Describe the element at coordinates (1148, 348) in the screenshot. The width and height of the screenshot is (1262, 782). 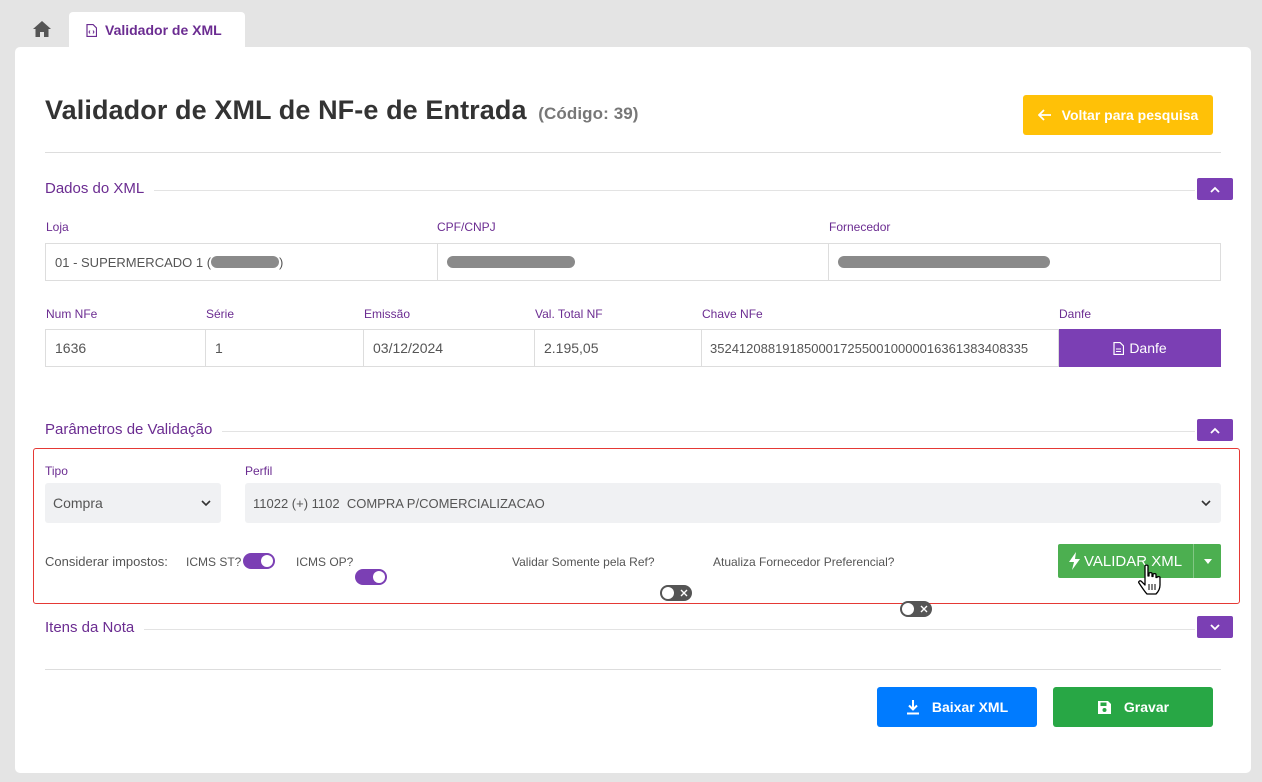
I see `danfe-button-label: Danfe` at that location.